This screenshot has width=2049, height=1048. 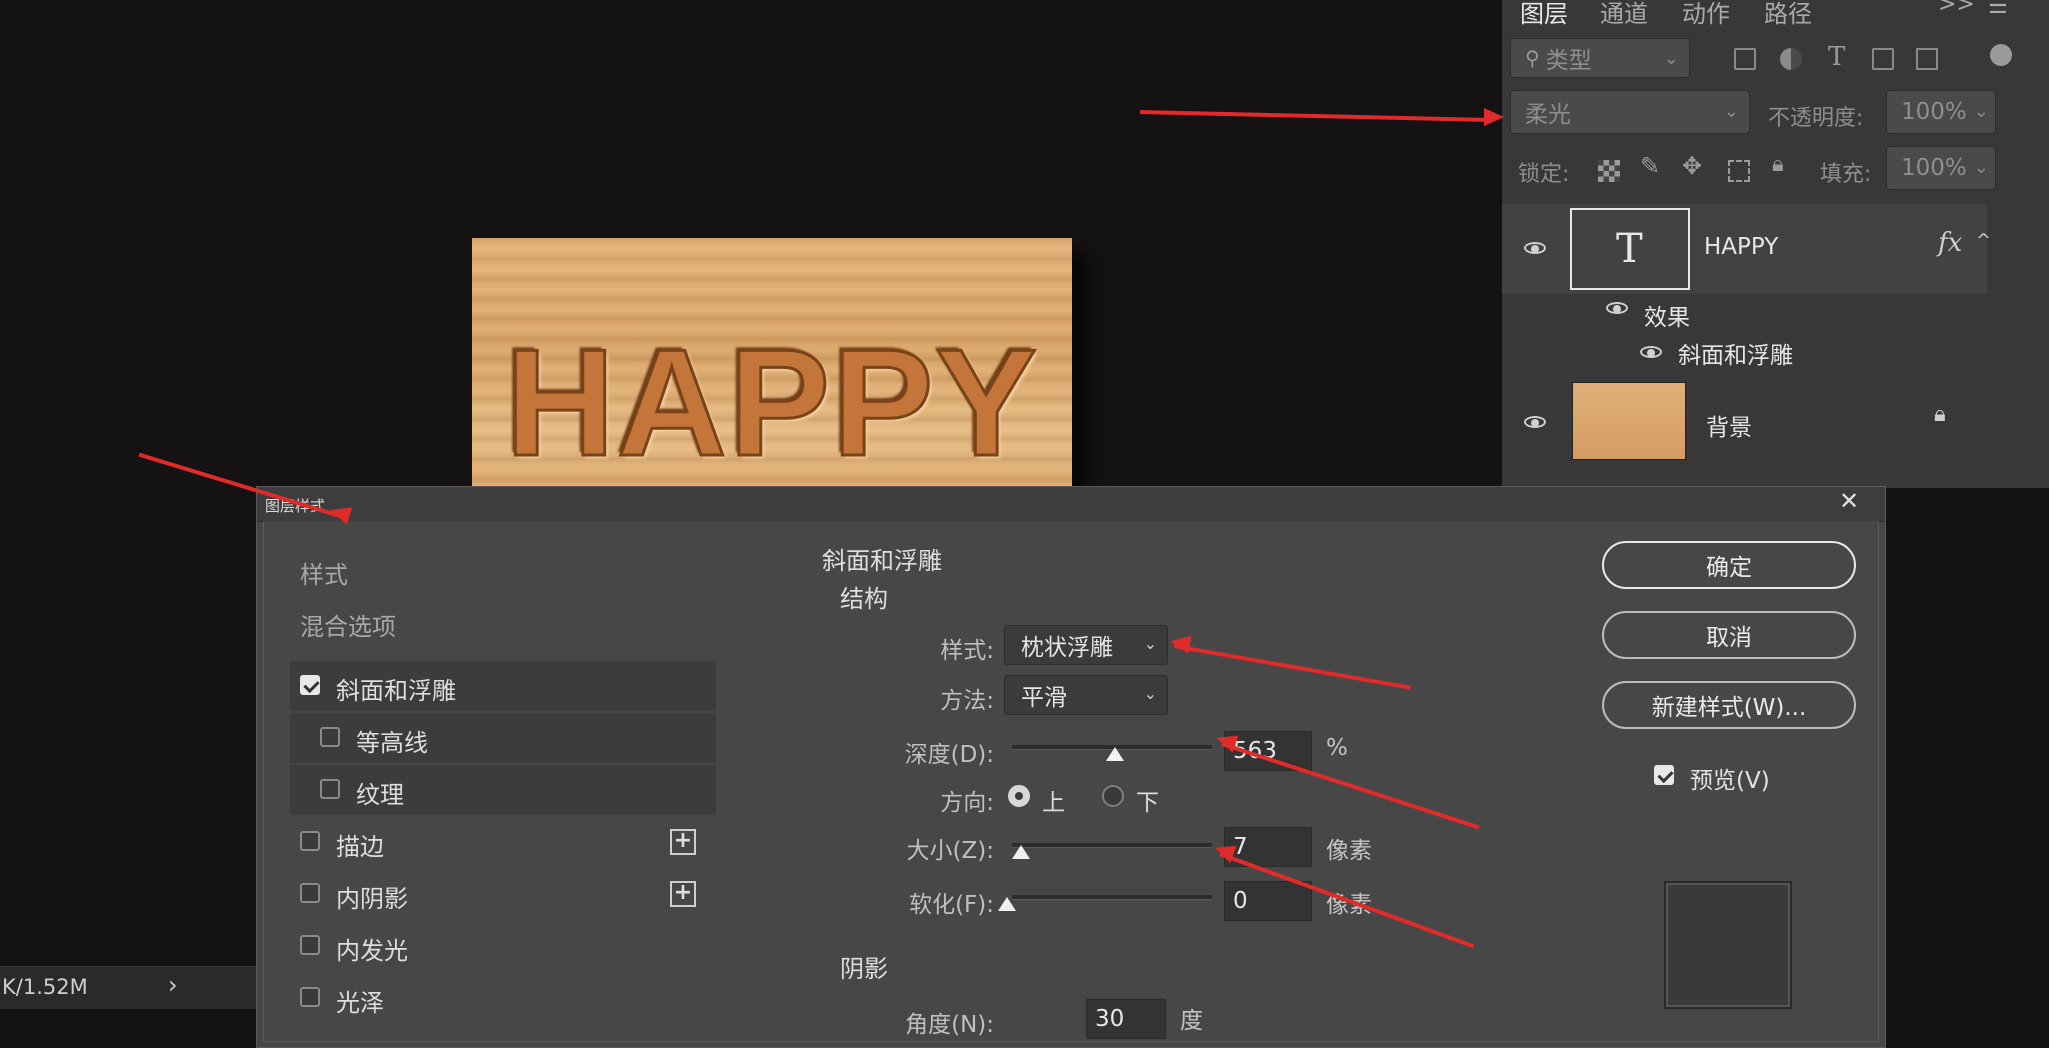 What do you see at coordinates (1007, 904) in the screenshot?
I see `soften-slider-thumb` at bounding box center [1007, 904].